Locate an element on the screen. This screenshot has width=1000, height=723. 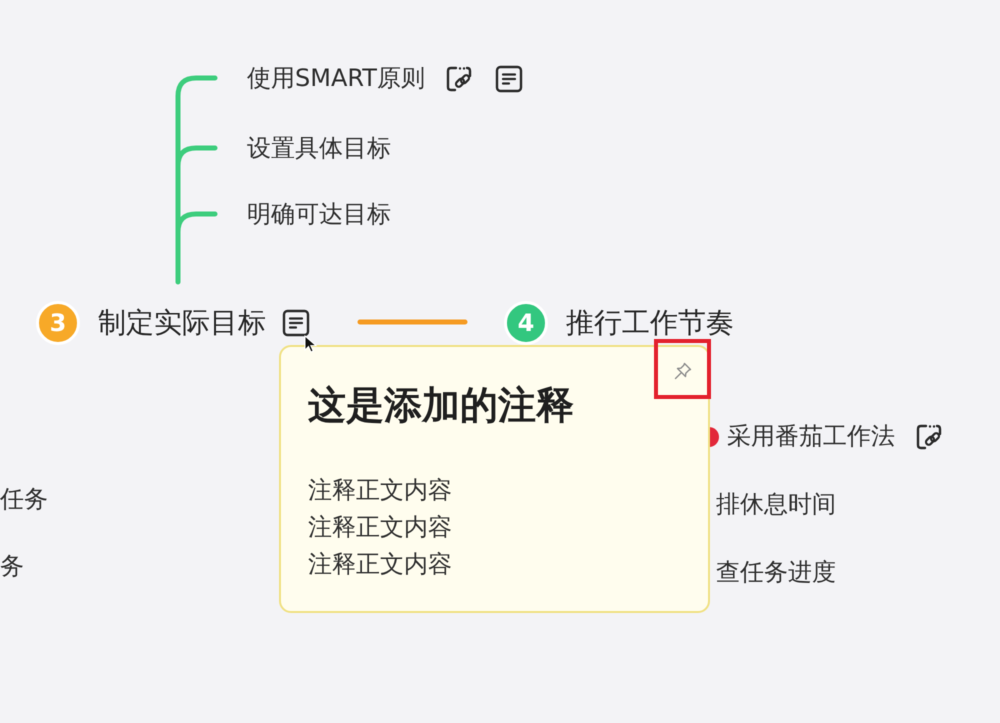
subtopic-label: 采用番茄工作法 is located at coordinates (811, 436).